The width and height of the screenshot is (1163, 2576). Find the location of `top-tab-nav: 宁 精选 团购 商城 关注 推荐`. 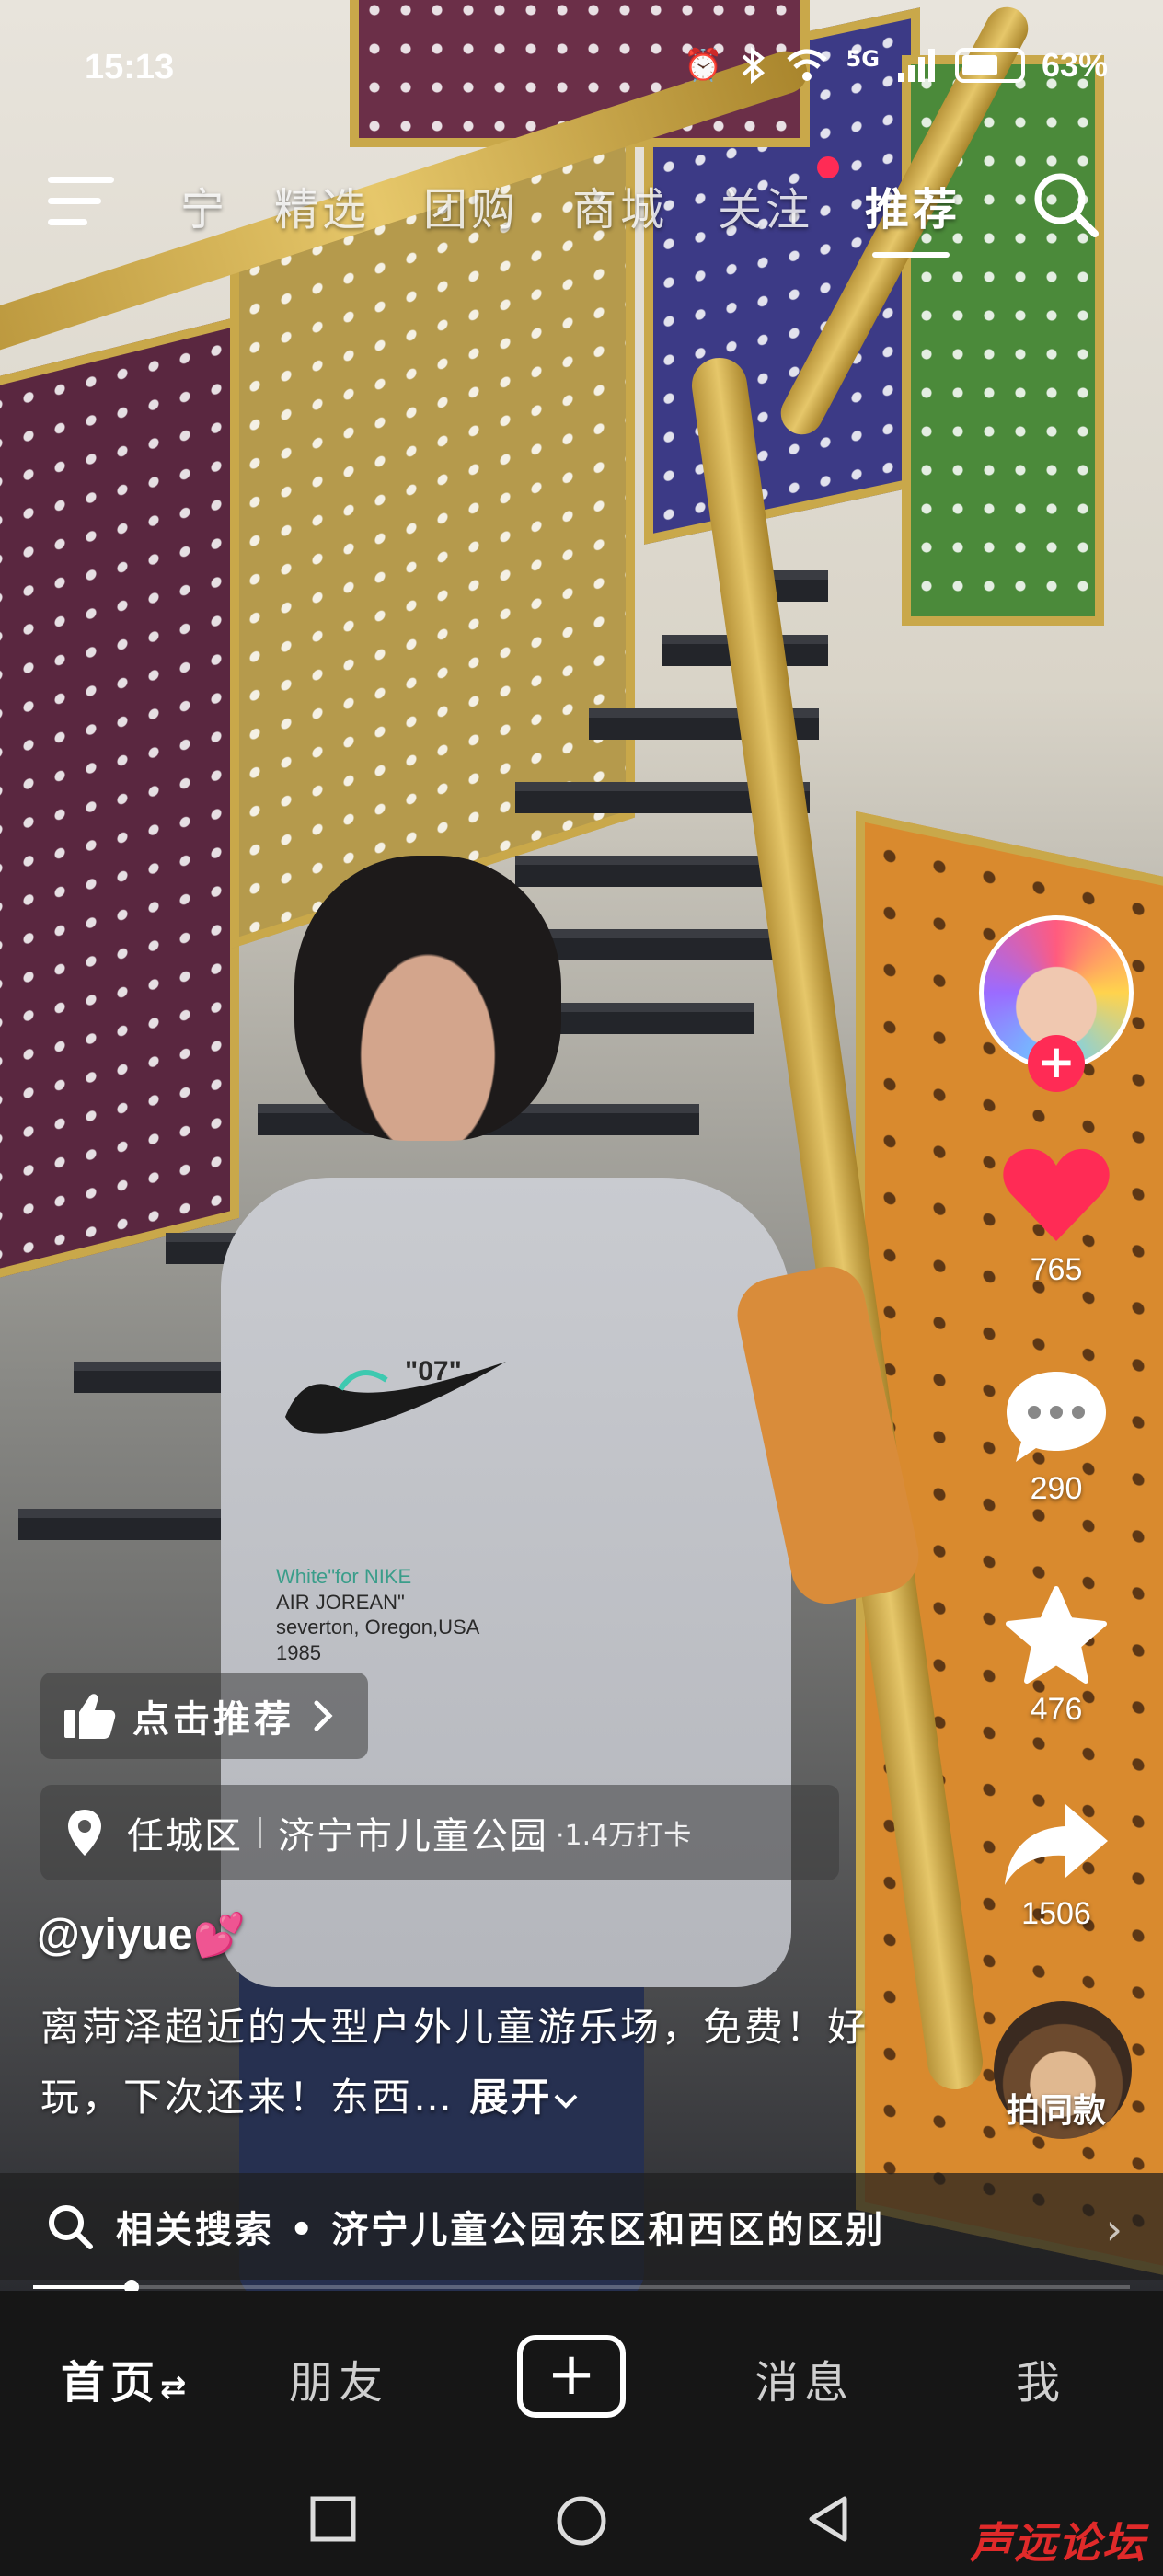

top-tab-nav: 宁 精选 团购 商城 关注 推荐 is located at coordinates (581, 211).